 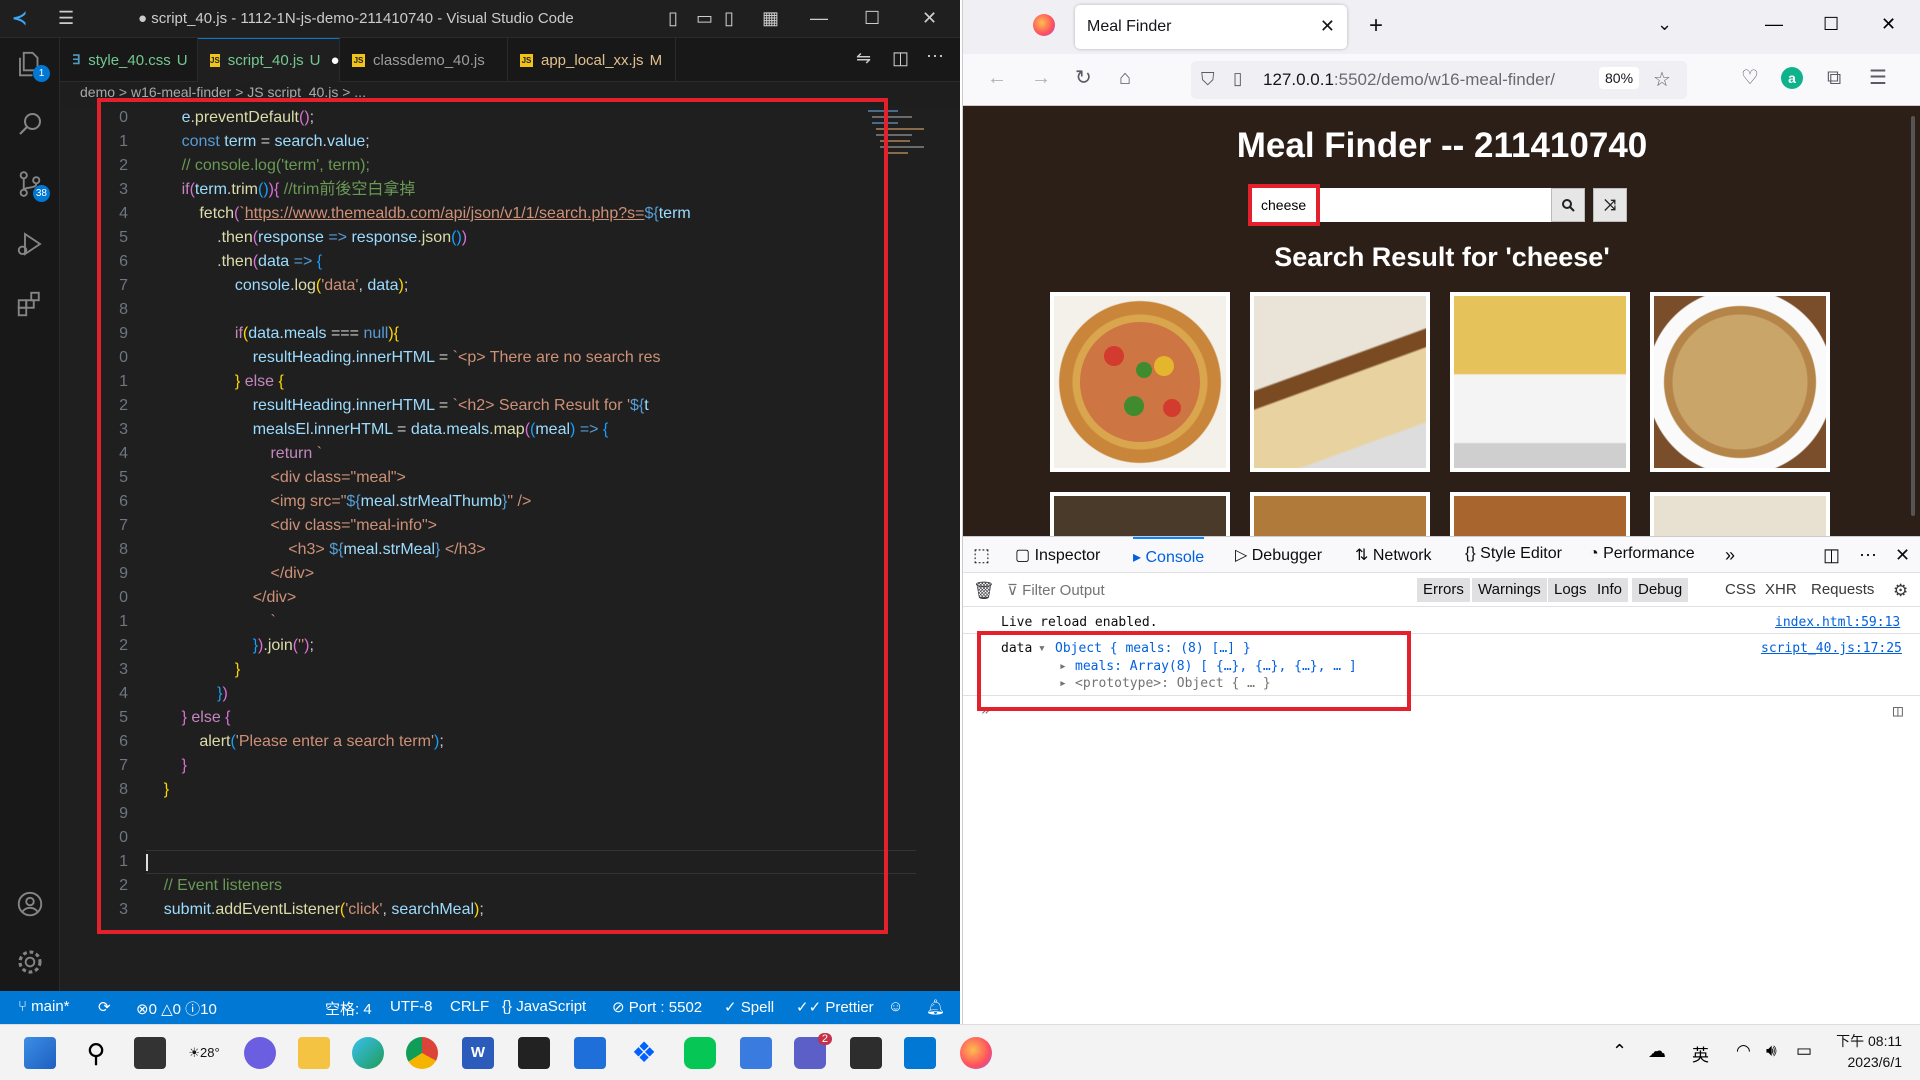 What do you see at coordinates (1610, 590) in the screenshot?
I see `filter-info: Info` at bounding box center [1610, 590].